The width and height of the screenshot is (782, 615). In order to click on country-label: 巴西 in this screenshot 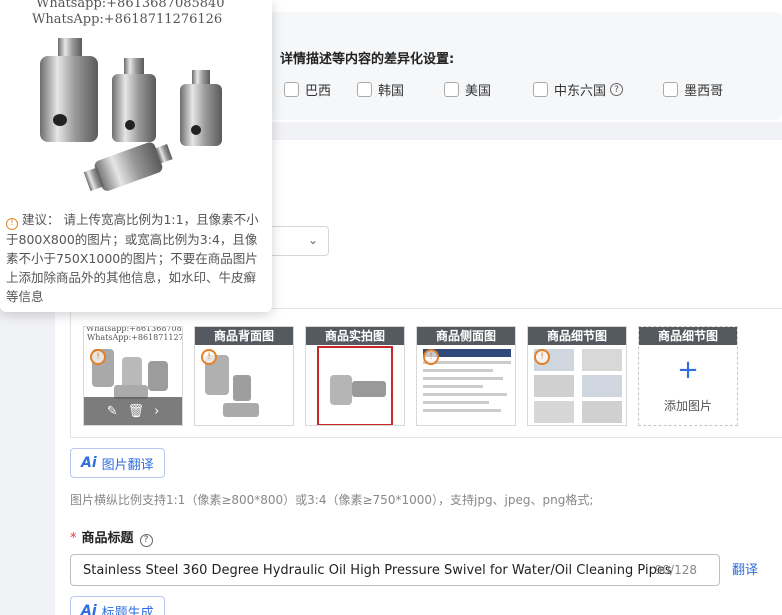, I will do `click(318, 91)`.